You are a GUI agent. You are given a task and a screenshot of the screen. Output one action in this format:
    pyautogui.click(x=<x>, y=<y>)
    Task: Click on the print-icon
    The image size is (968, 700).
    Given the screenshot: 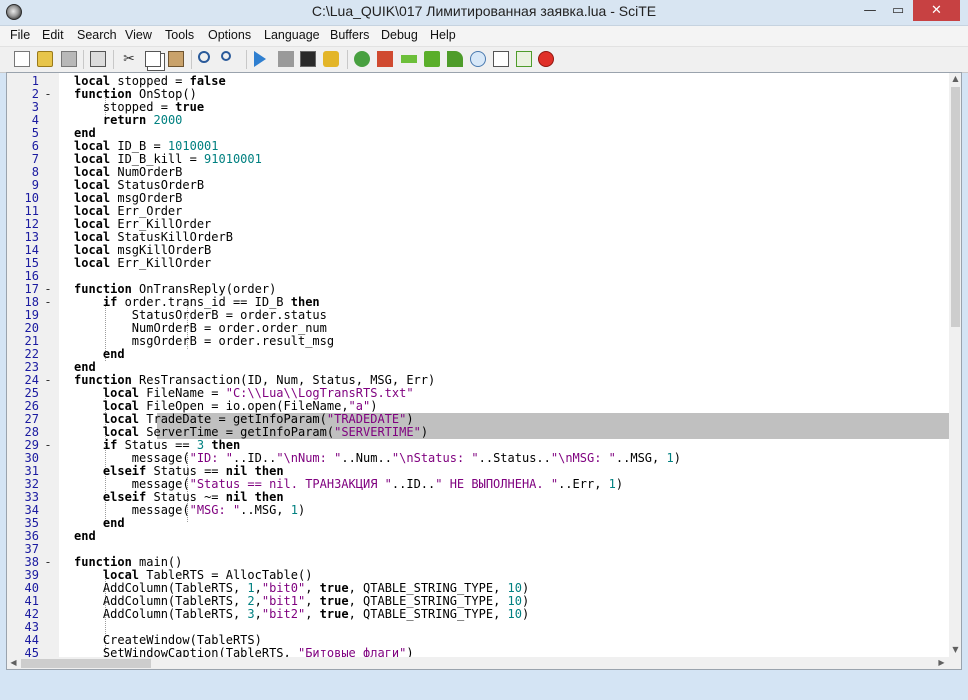 What is the action you would take?
    pyautogui.click(x=98, y=59)
    